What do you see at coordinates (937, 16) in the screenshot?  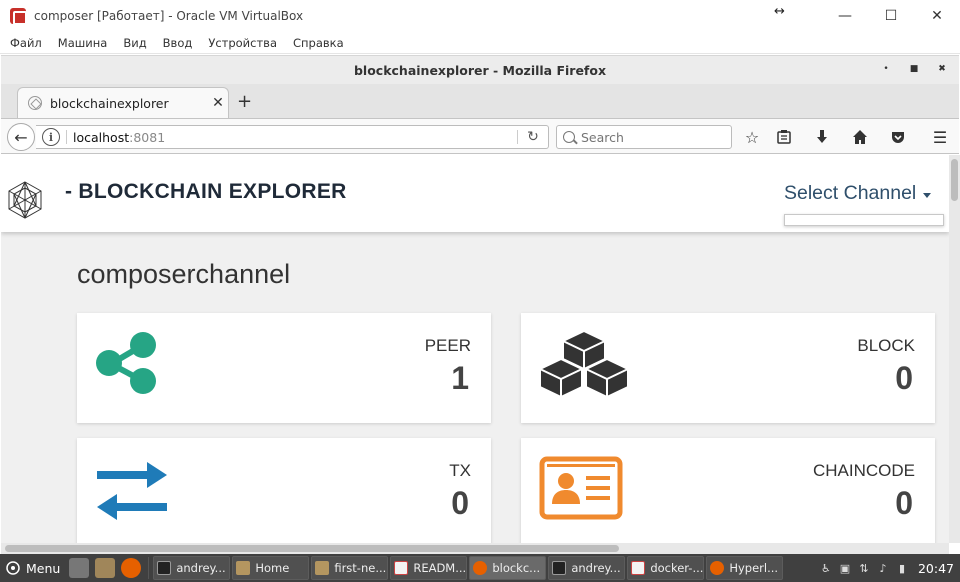 I see `close-icon: ✕` at bounding box center [937, 16].